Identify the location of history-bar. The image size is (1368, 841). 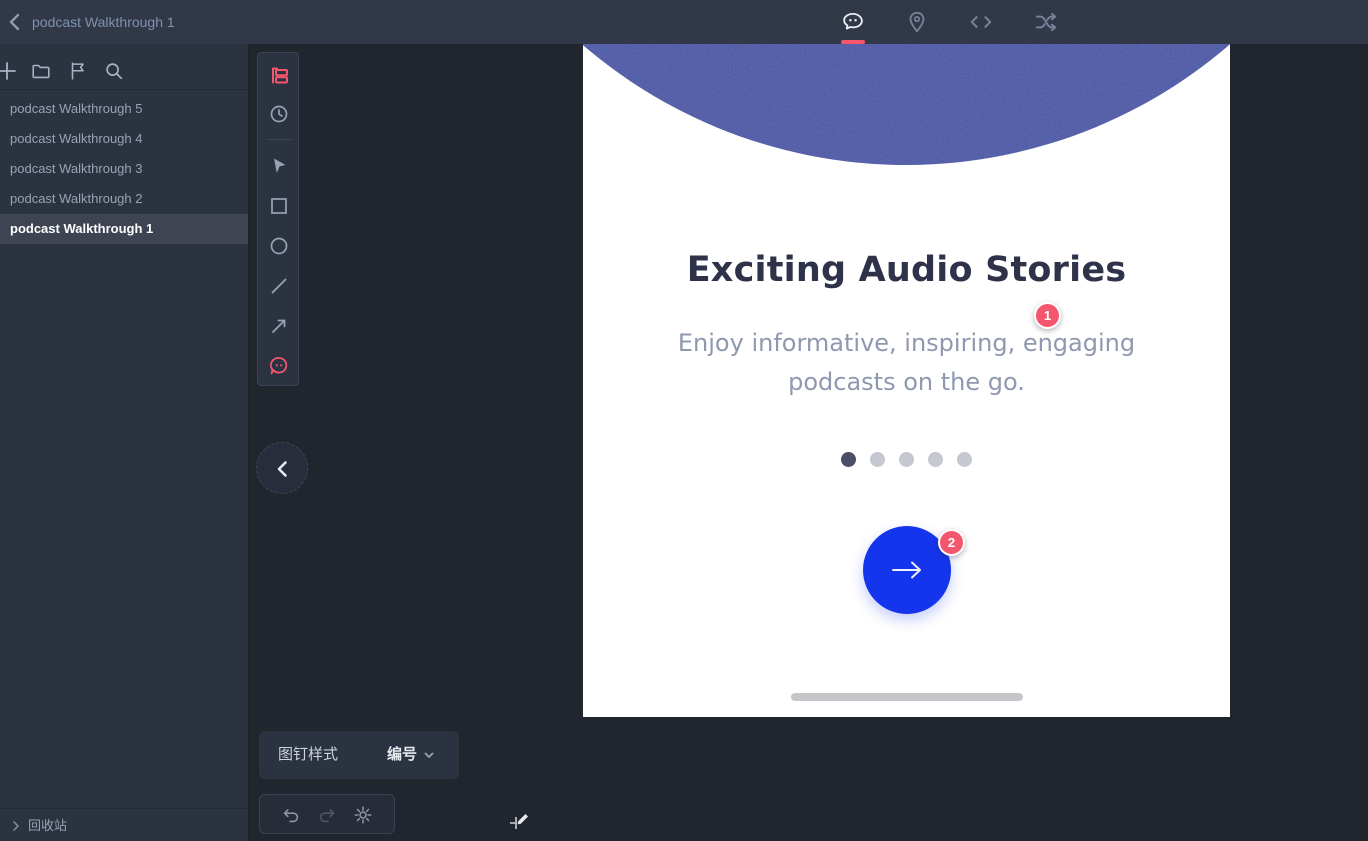
(327, 814).